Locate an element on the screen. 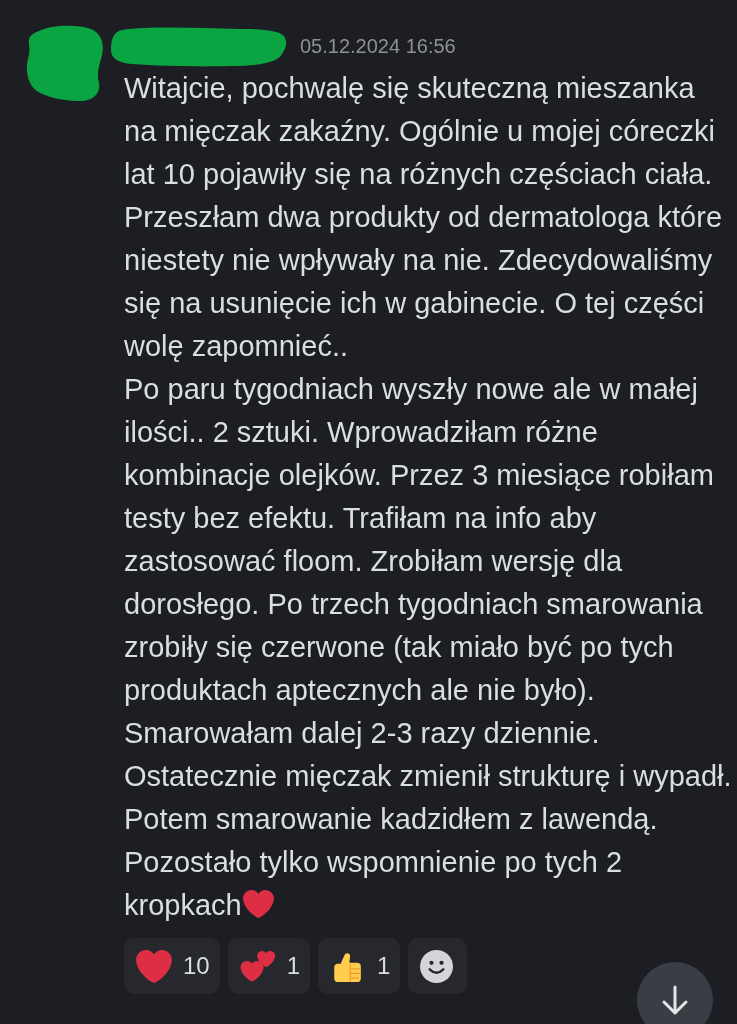  add-reaction-button is located at coordinates (438, 966).